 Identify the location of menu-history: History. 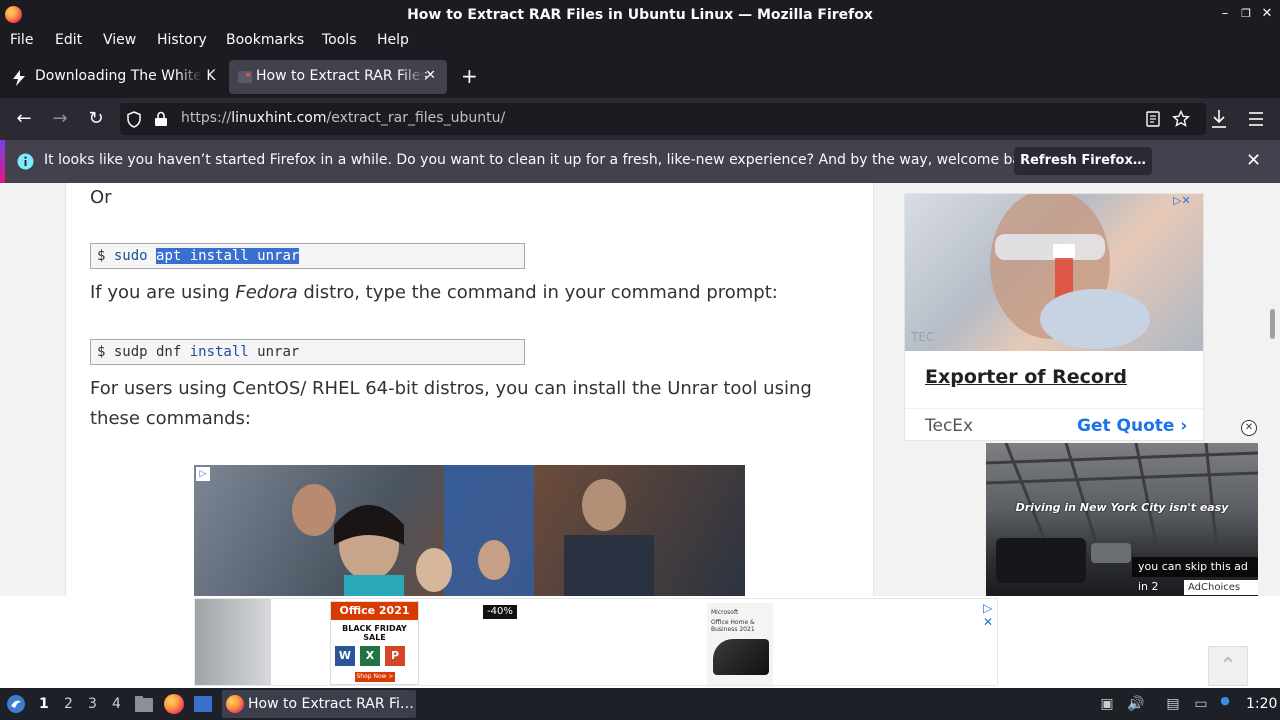
(182, 40).